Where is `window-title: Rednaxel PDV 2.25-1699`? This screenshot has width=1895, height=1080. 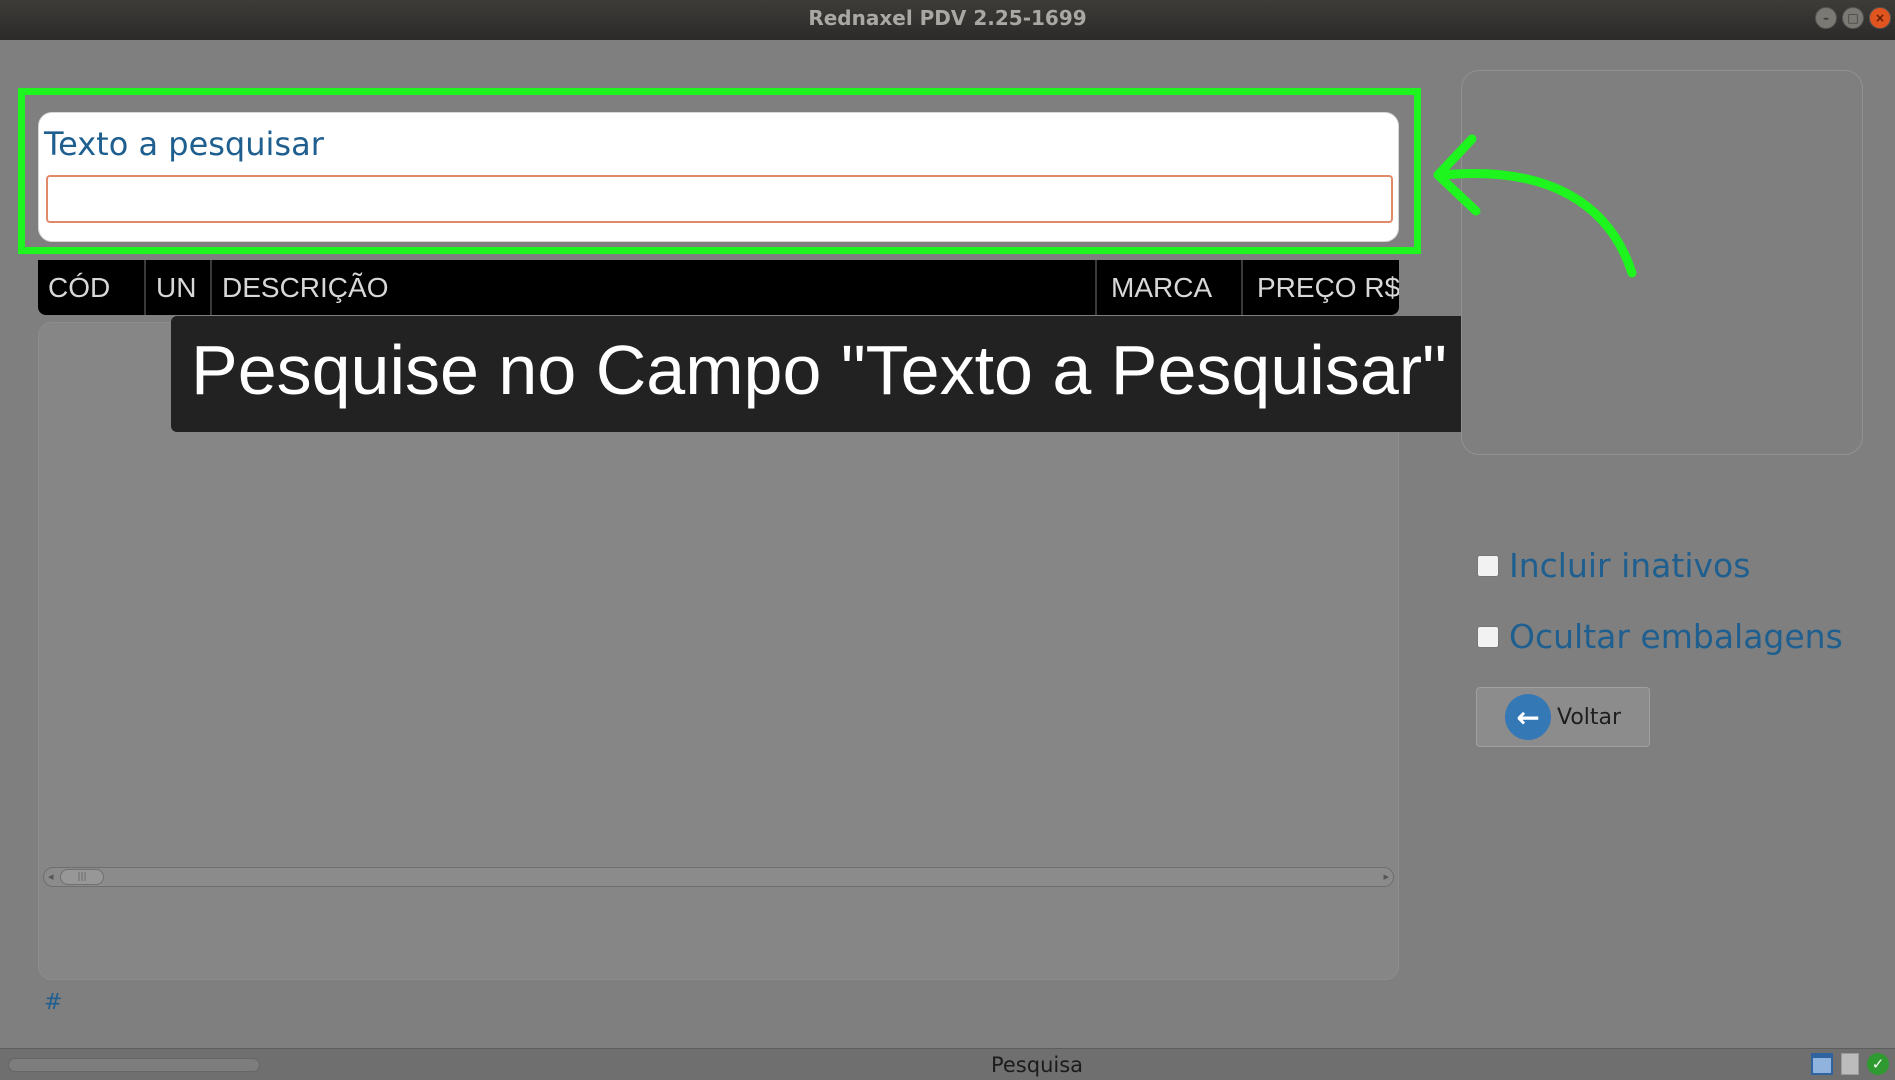
window-title: Rednaxel PDV 2.25-1699 is located at coordinates (947, 18).